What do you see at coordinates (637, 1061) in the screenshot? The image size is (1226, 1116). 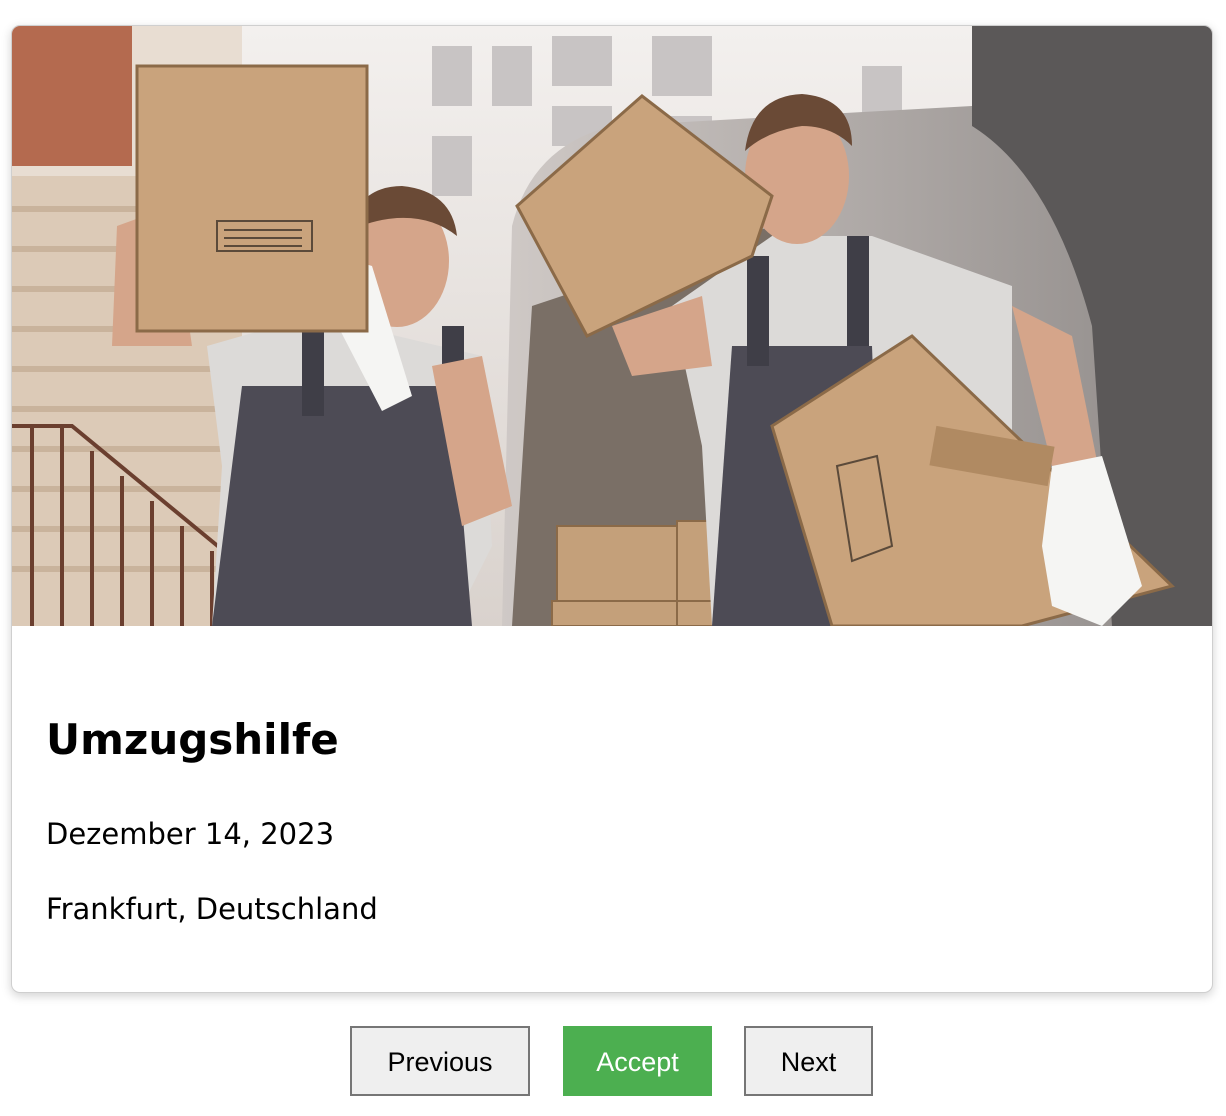 I see `accept-button: Accept` at bounding box center [637, 1061].